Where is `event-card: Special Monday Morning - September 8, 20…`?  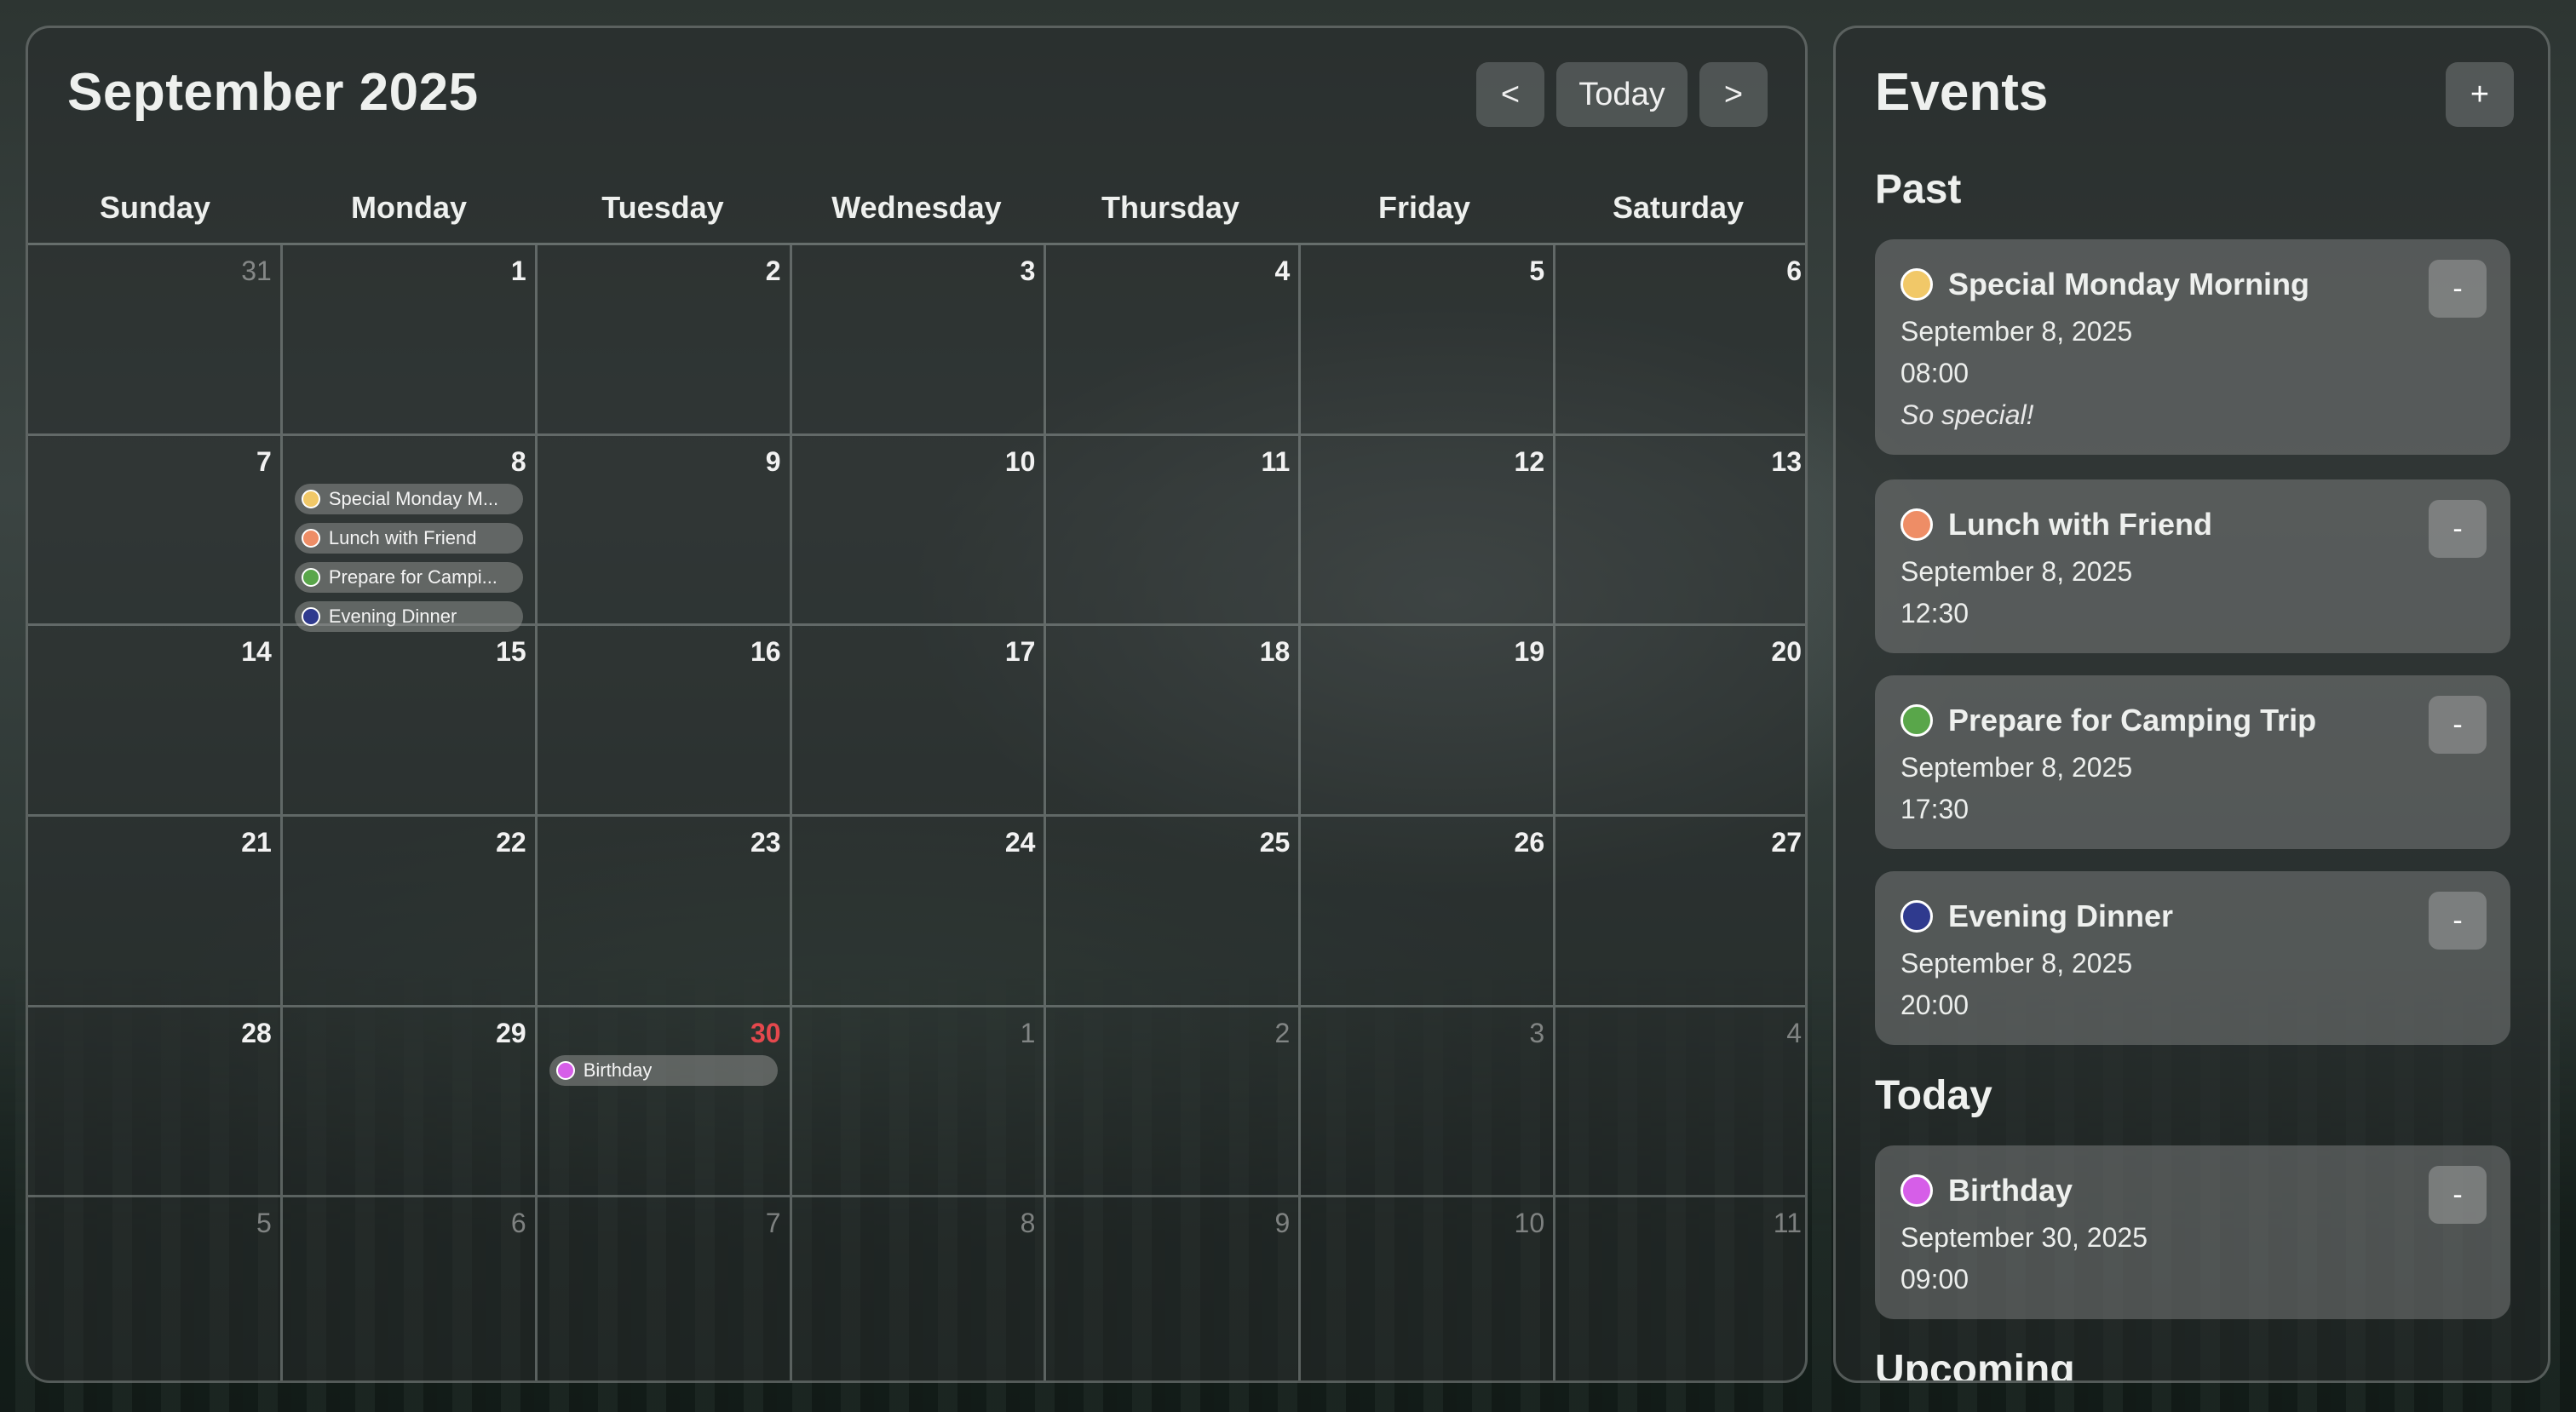 event-card: Special Monday Morning - September 8, 20… is located at coordinates (2192, 347).